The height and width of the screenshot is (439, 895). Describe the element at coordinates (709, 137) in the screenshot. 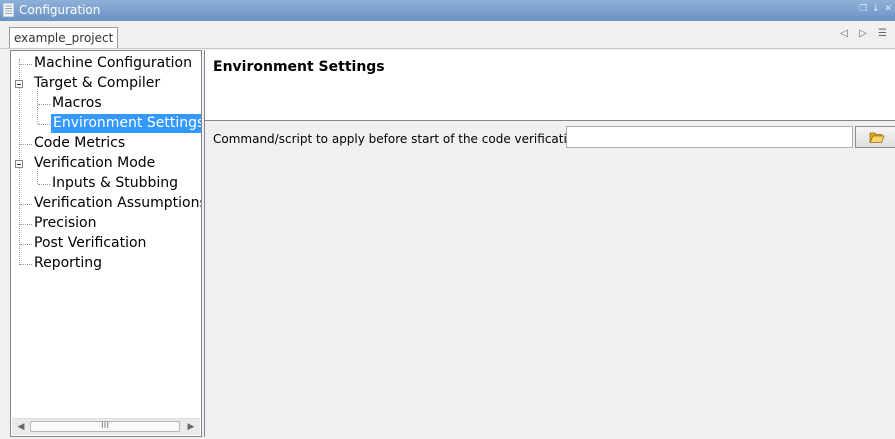

I see `pre-verification-command-input` at that location.